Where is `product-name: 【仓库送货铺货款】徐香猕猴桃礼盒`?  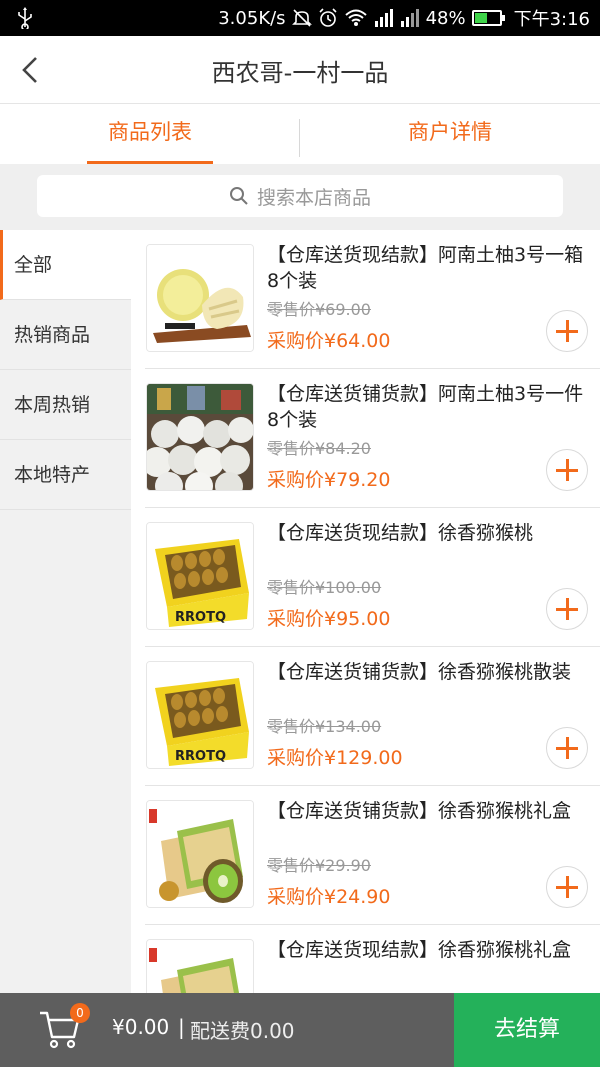 product-name: 【仓库送货铺货款】徐香猕猴桃礼盒 is located at coordinates (419, 811).